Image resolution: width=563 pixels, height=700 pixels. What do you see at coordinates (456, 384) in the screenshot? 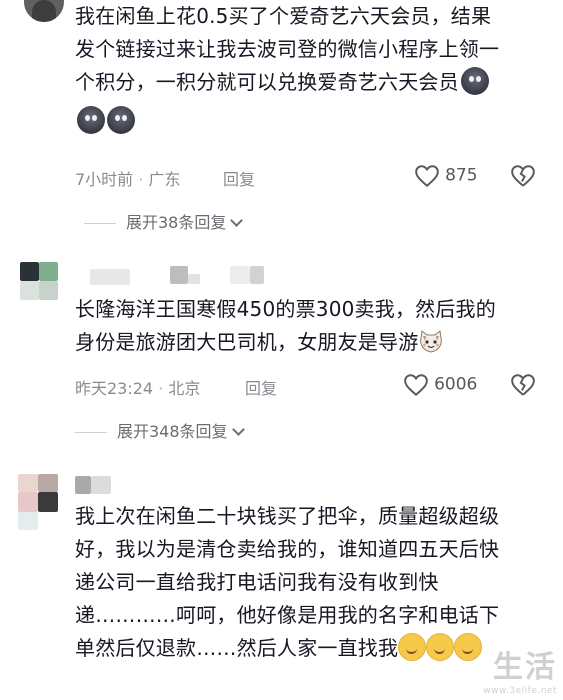
I see `like-count: 6006` at bounding box center [456, 384].